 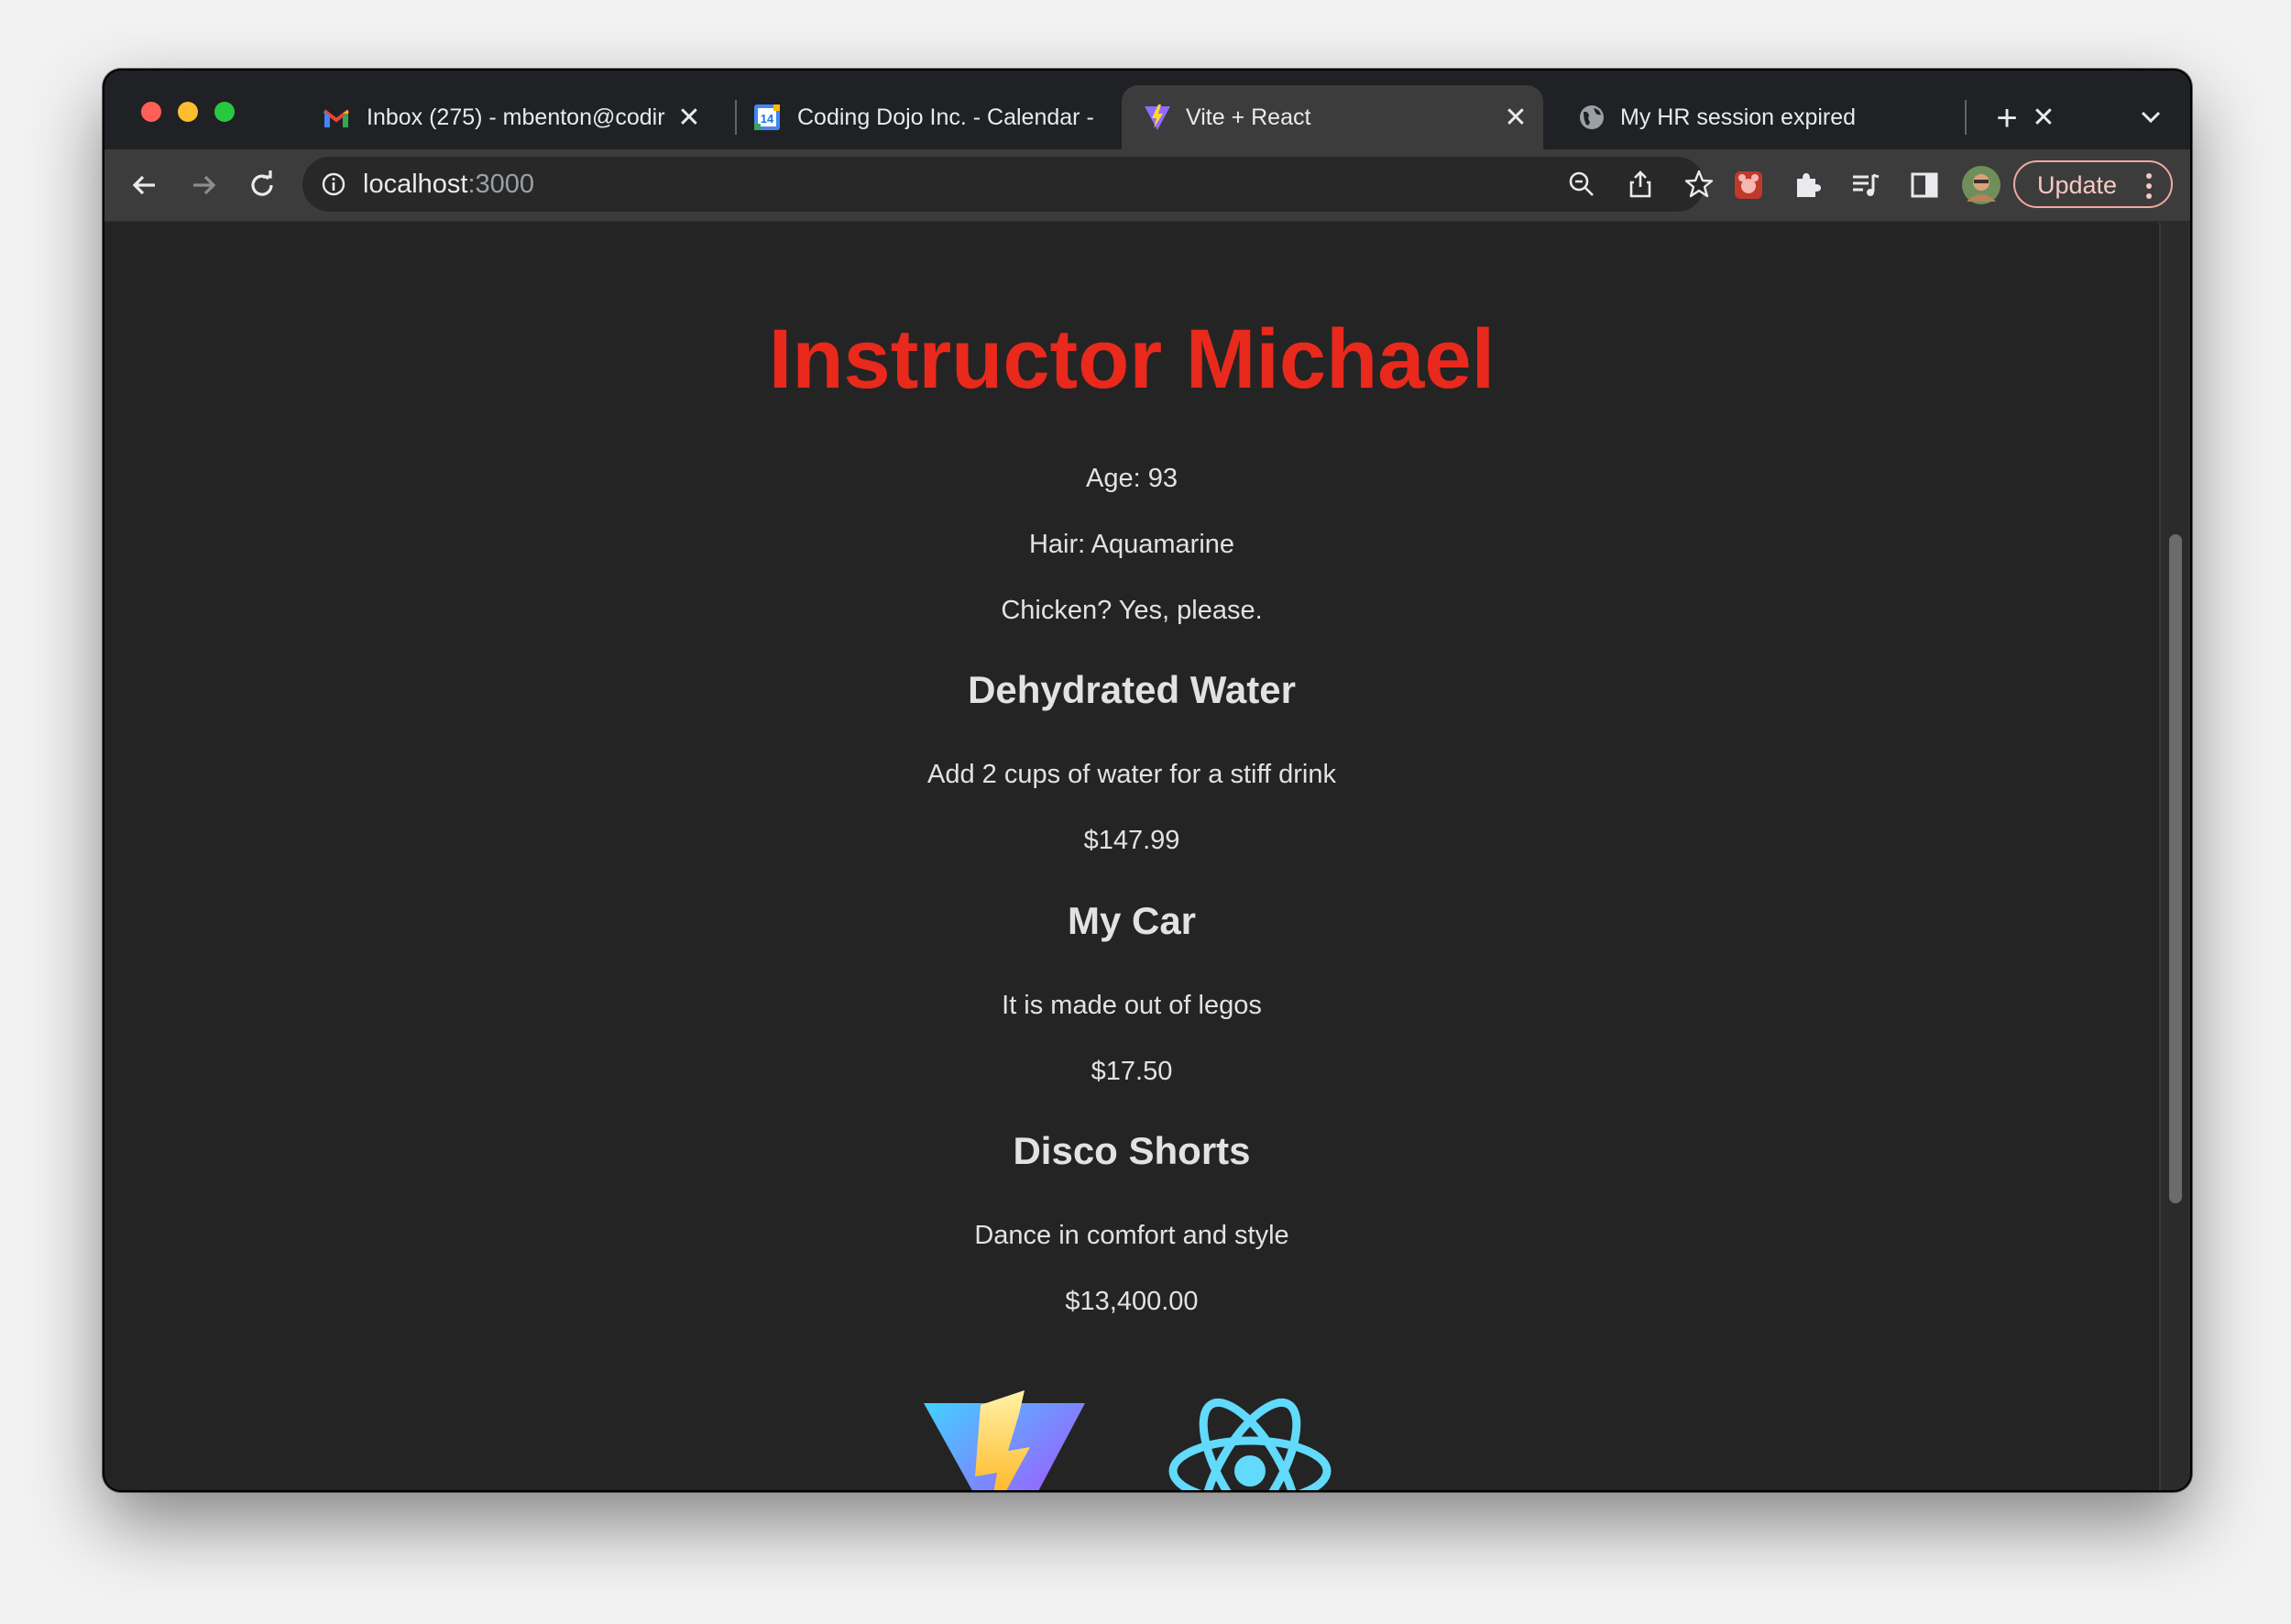 I want to click on reload-icon, so click(x=262, y=183).